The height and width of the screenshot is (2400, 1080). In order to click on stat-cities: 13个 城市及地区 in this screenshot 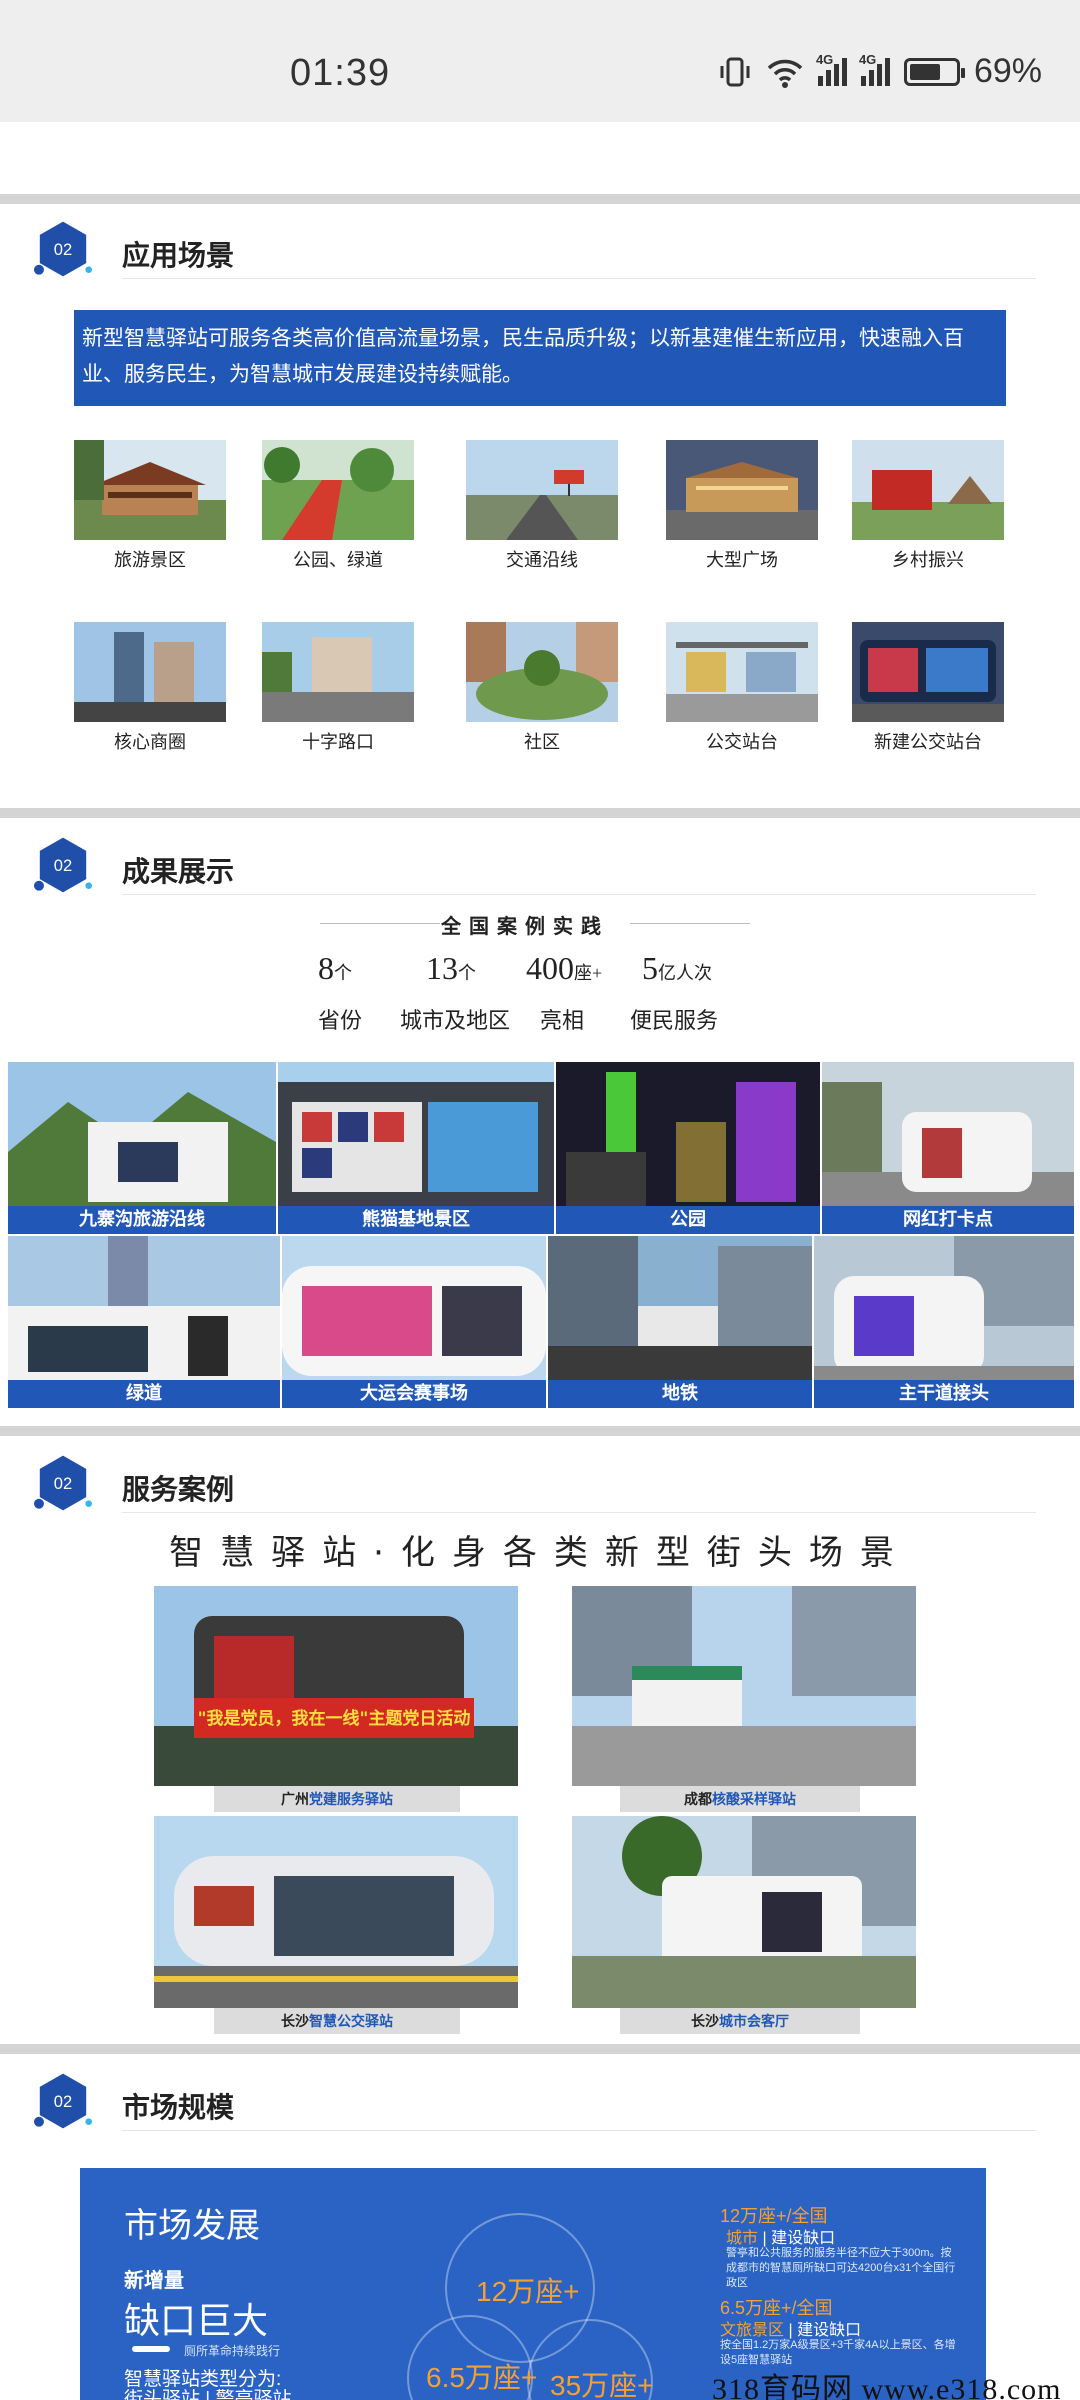, I will do `click(455, 991)`.